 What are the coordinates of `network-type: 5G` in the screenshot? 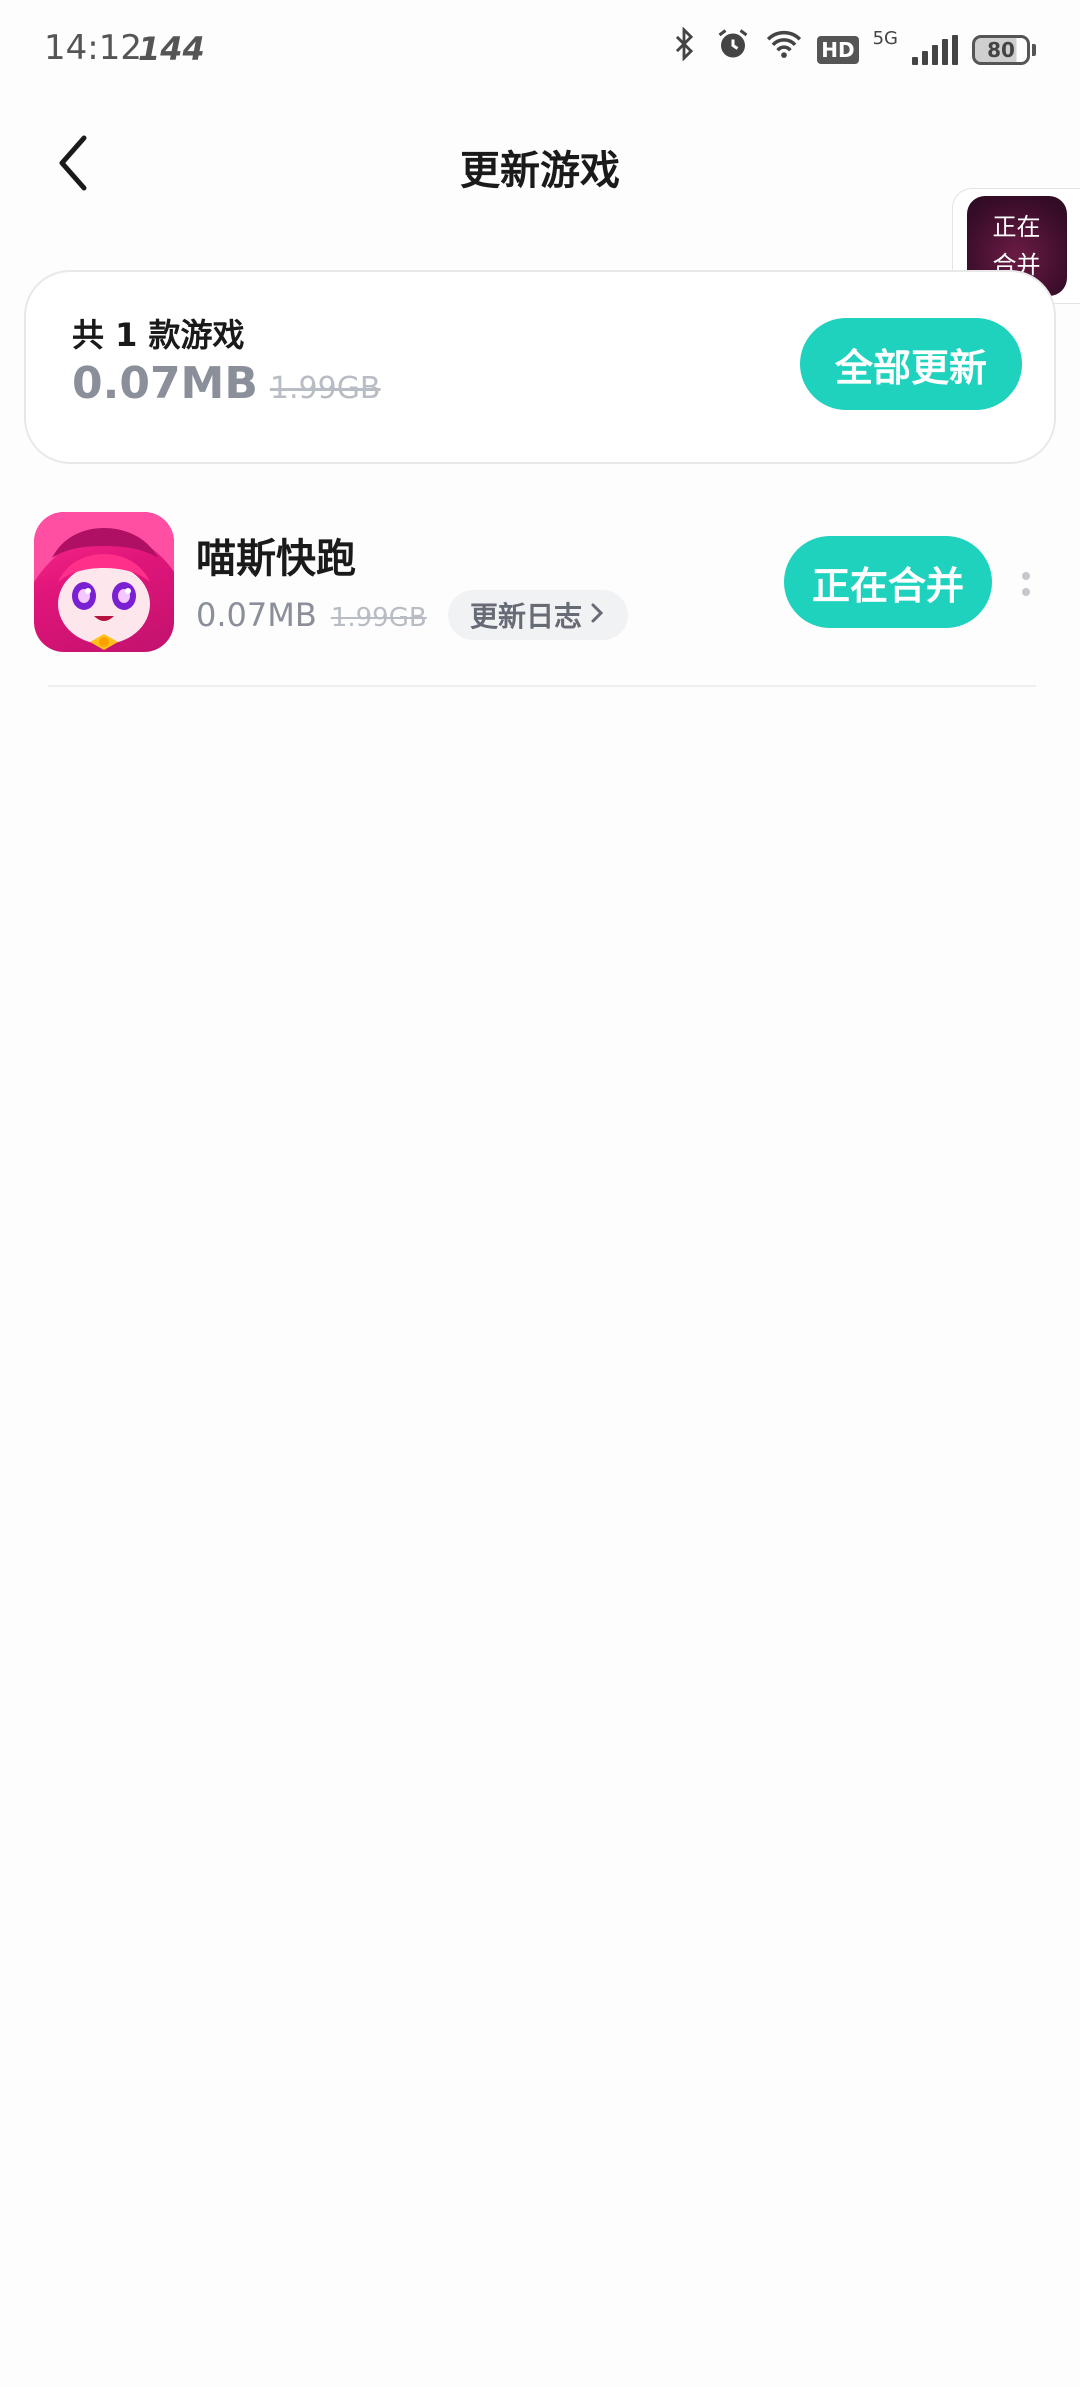 It's located at (885, 38).